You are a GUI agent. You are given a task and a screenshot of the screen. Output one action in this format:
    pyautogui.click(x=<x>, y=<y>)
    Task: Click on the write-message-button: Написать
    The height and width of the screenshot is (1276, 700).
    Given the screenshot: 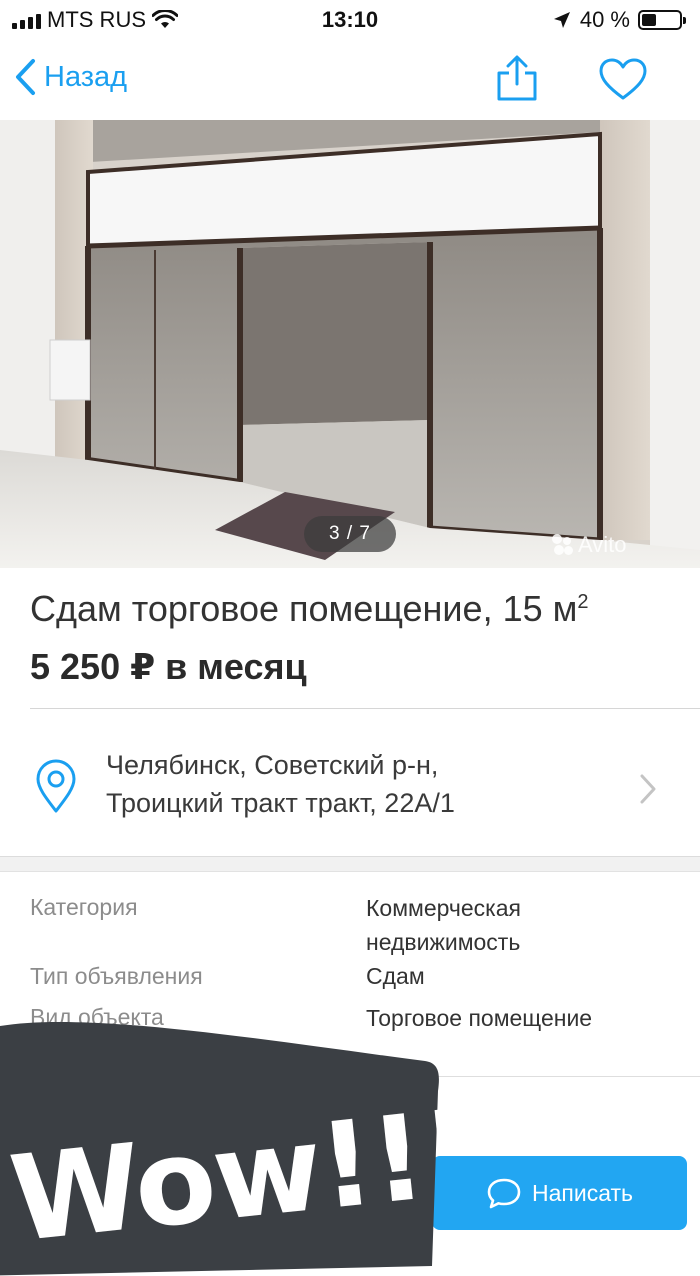 What is the action you would take?
    pyautogui.click(x=559, y=1193)
    